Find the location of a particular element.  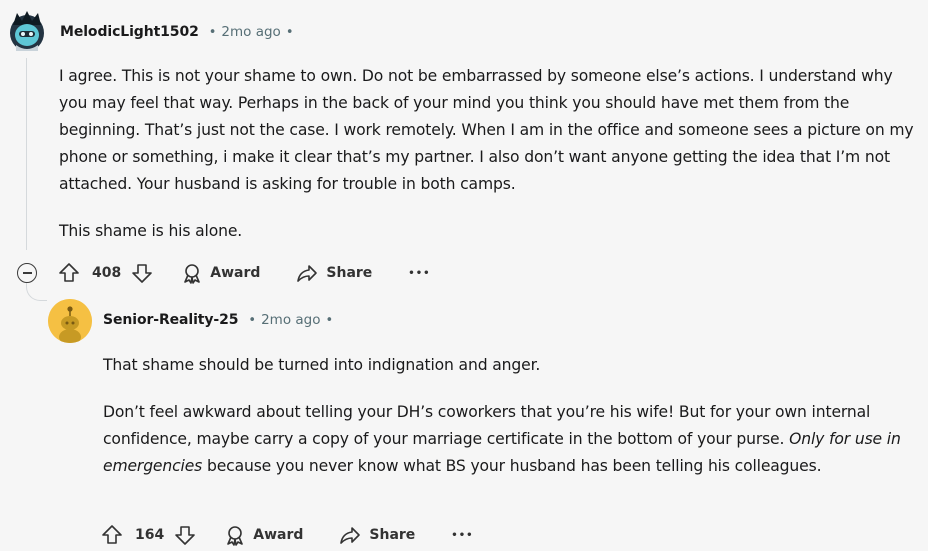

thread-connector is located at coordinates (36, 291).